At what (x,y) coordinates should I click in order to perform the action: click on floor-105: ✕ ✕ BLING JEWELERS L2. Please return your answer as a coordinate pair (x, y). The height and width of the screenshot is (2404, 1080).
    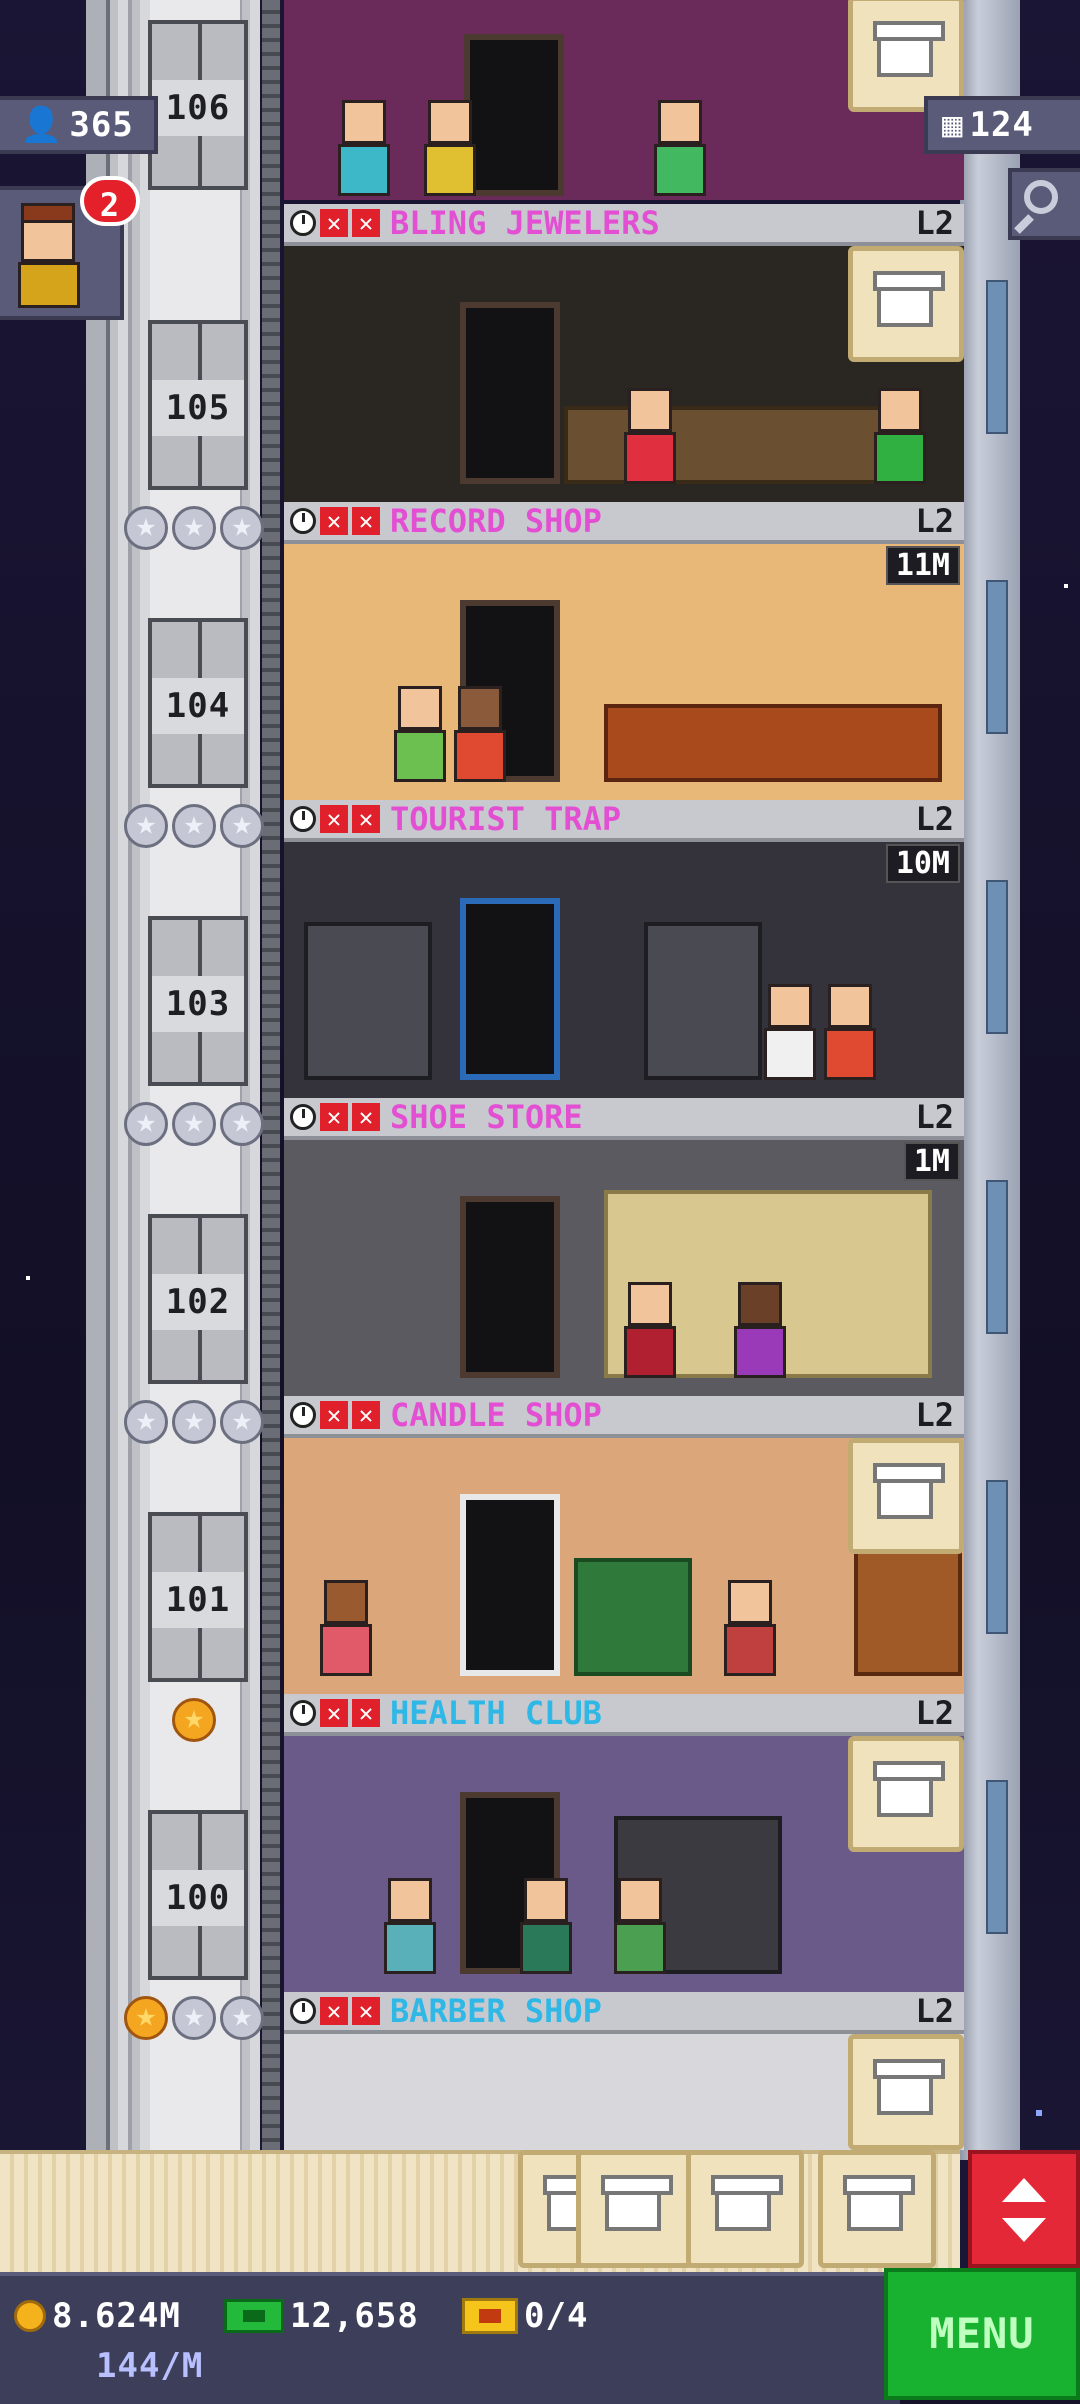
    Looking at the image, I should click on (624, 353).